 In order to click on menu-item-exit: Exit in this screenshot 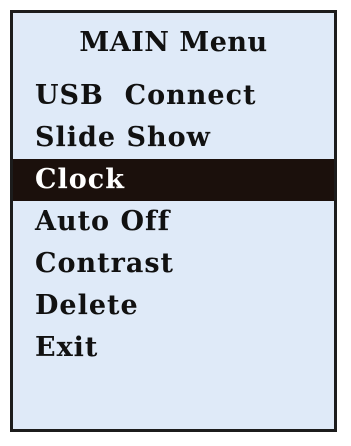, I will do `click(173, 348)`.